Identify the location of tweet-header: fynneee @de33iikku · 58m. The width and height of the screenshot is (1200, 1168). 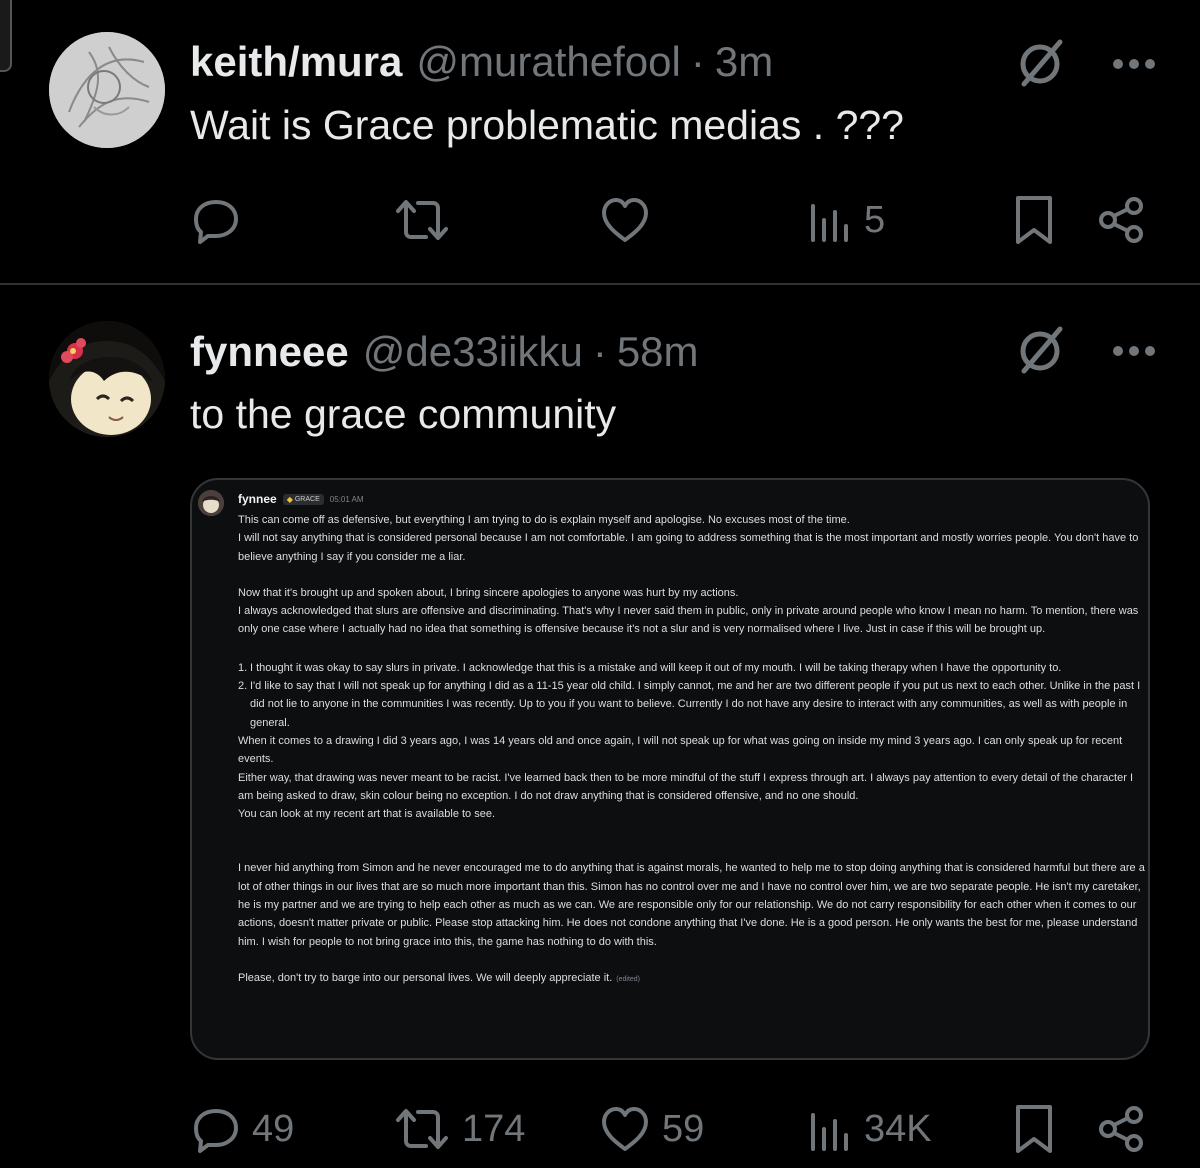
(444, 352).